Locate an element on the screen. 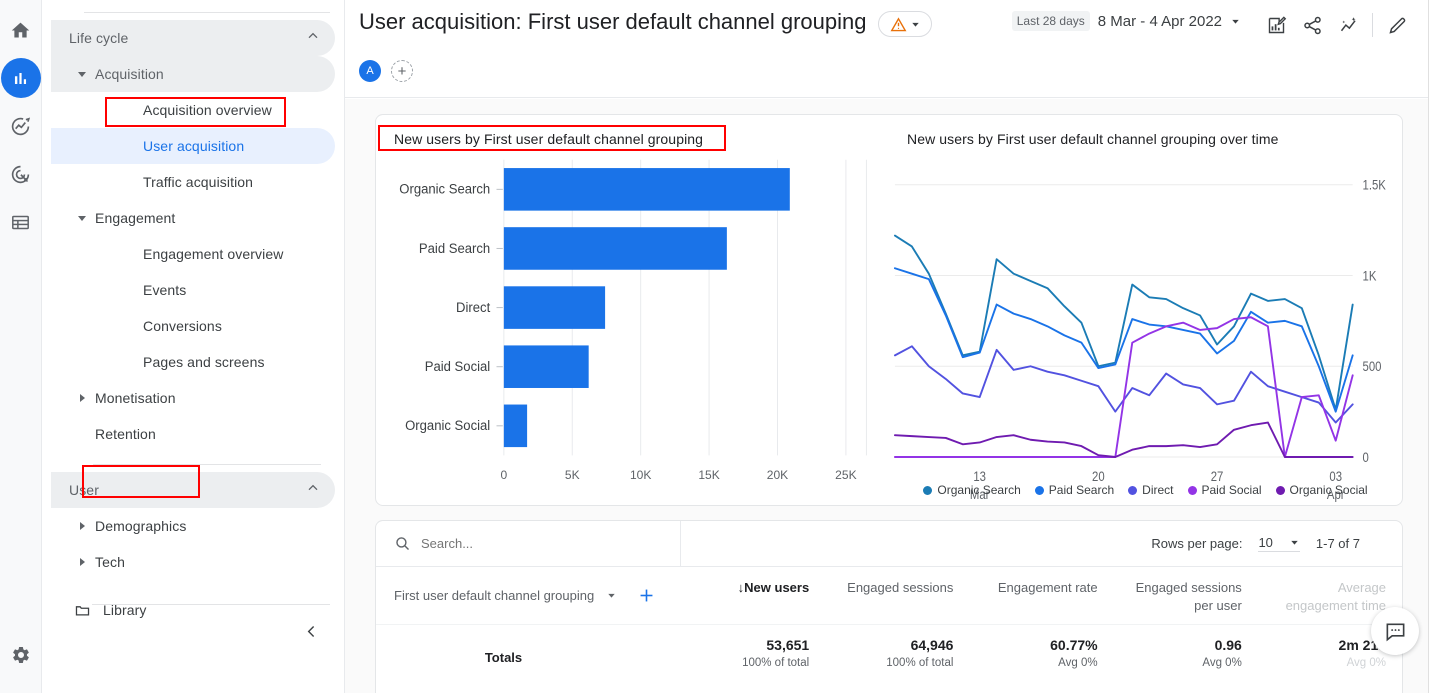 The width and height of the screenshot is (1429, 693). sidebar-item-label: Retention is located at coordinates (125, 434).